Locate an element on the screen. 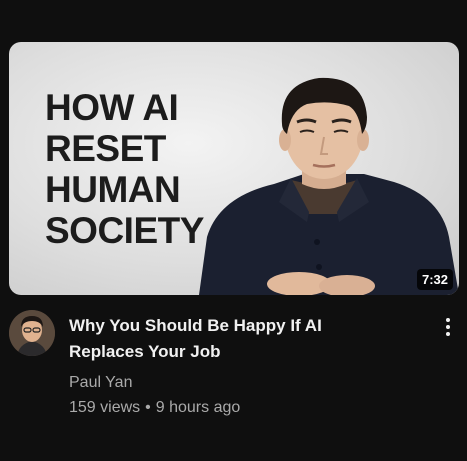  channel-avatar is located at coordinates (32, 333).